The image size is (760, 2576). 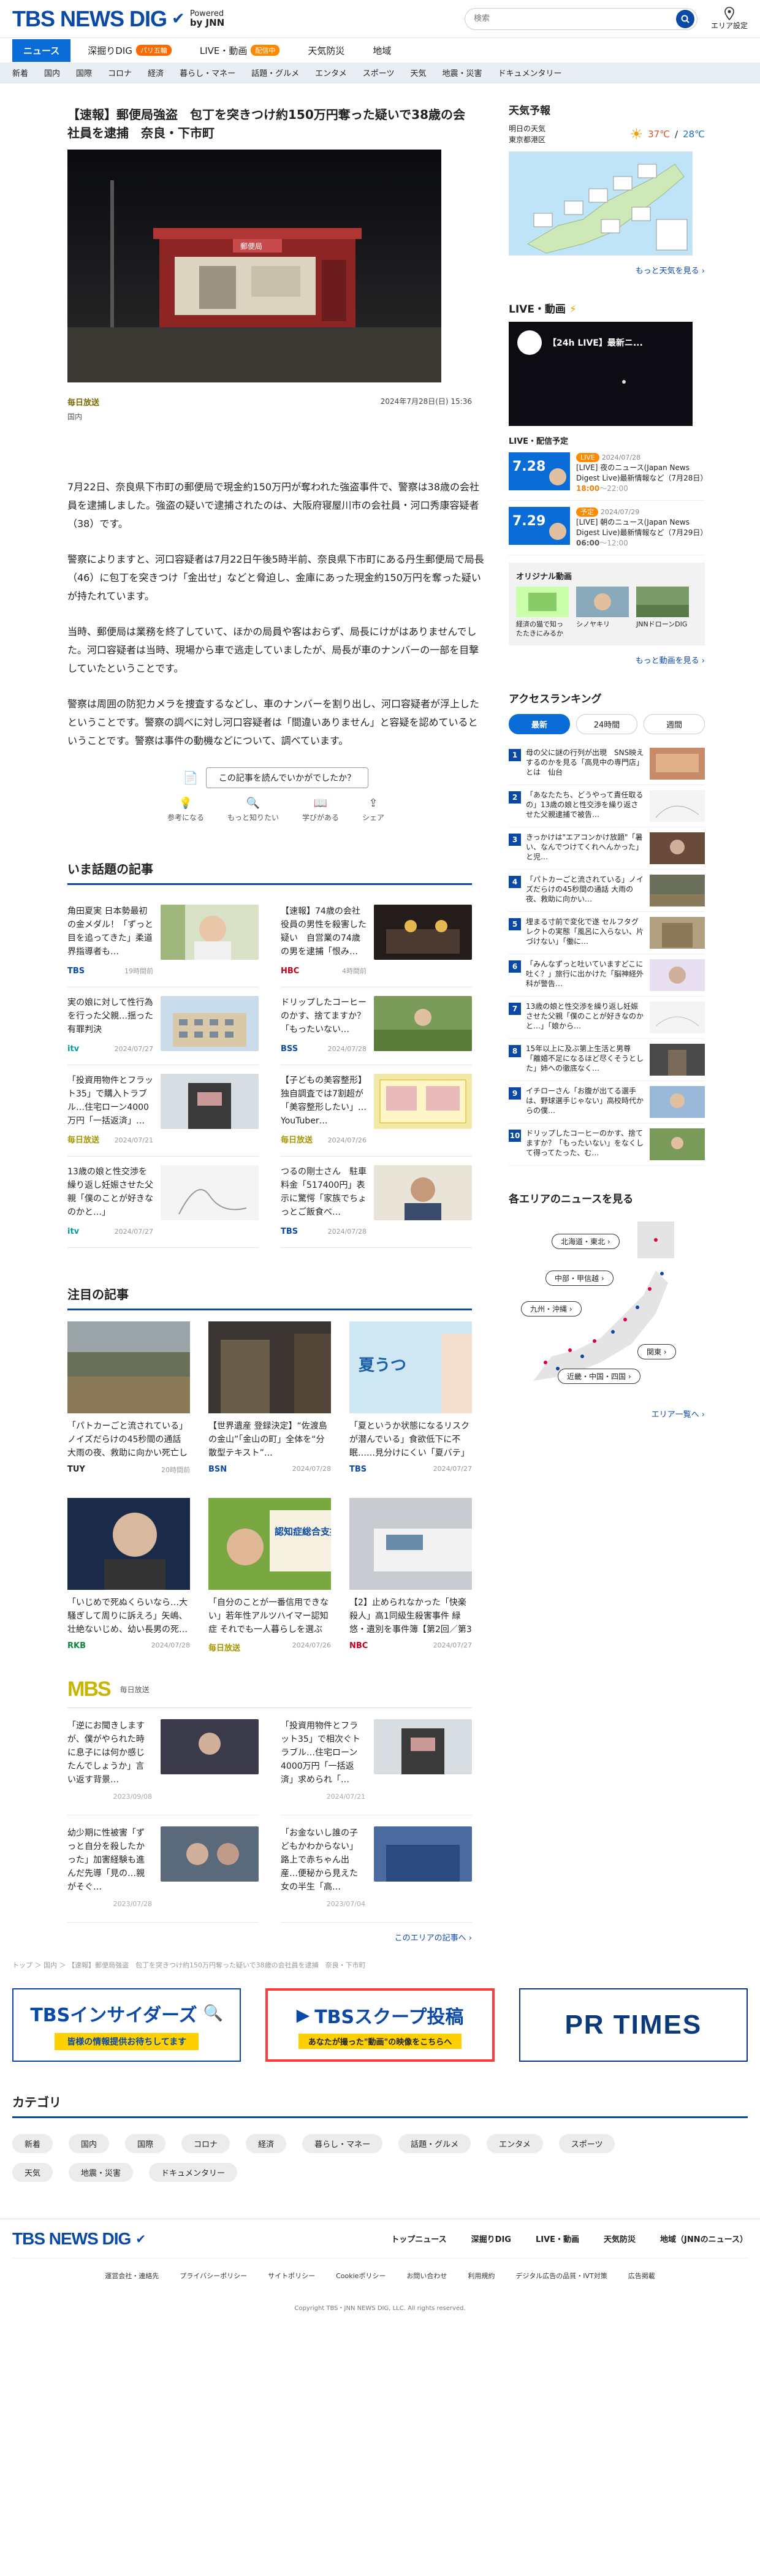 I want to click on category-pill: エンタメ, so click(x=515, y=2143).